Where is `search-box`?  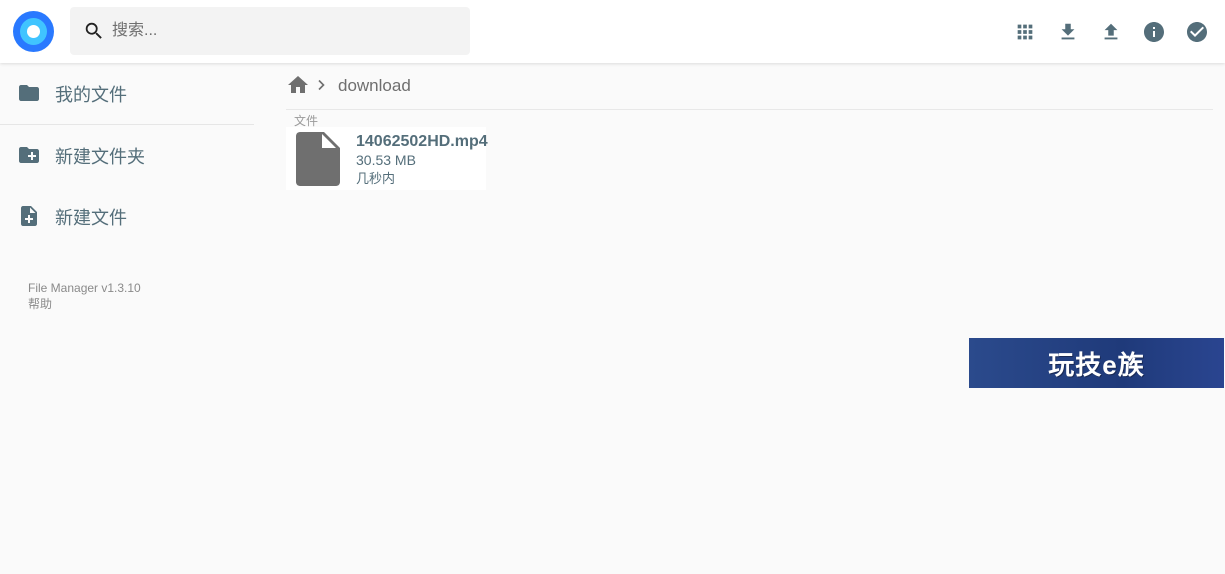 search-box is located at coordinates (270, 31).